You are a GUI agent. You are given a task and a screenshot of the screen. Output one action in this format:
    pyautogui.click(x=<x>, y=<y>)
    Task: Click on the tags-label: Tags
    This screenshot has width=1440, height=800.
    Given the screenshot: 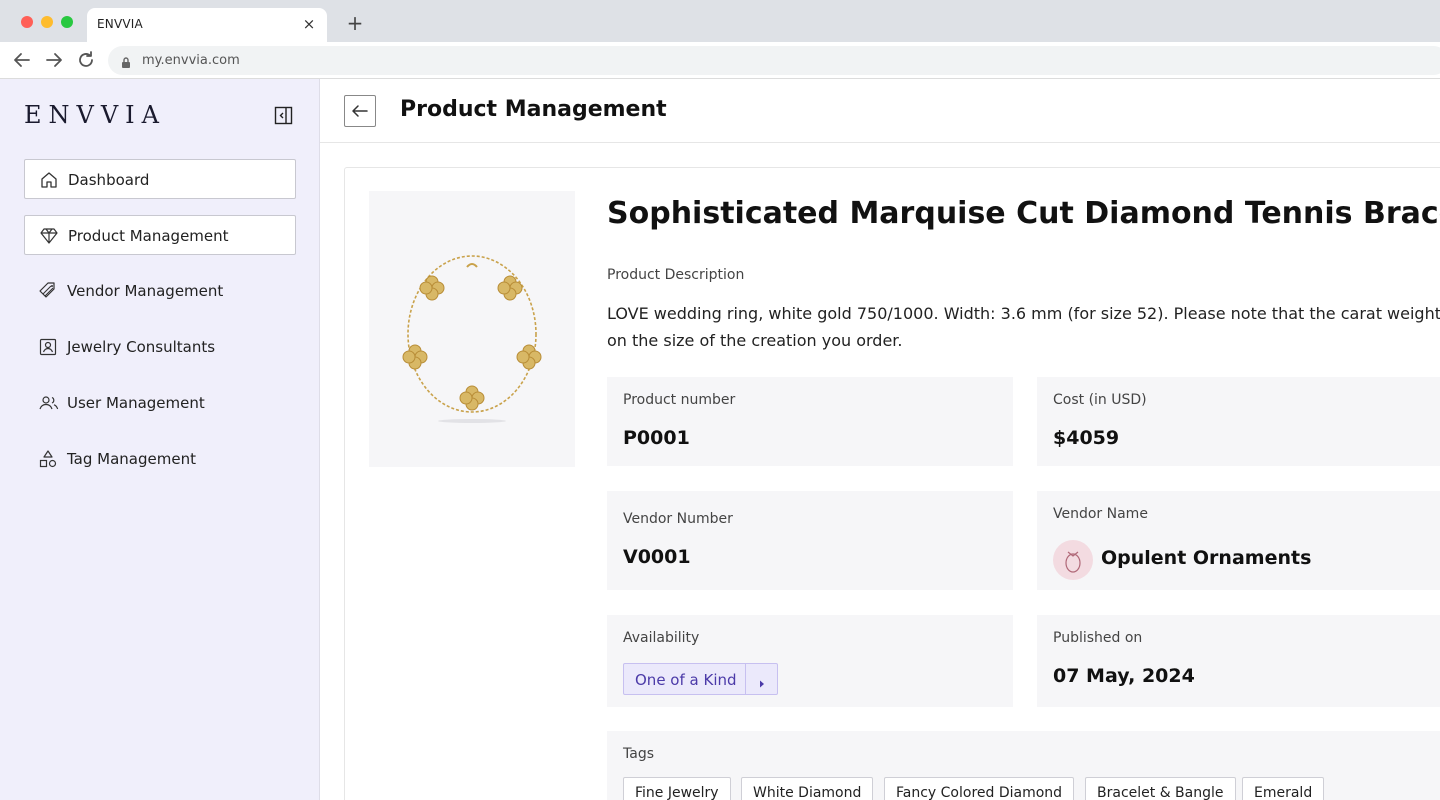 What is the action you would take?
    pyautogui.click(x=638, y=754)
    